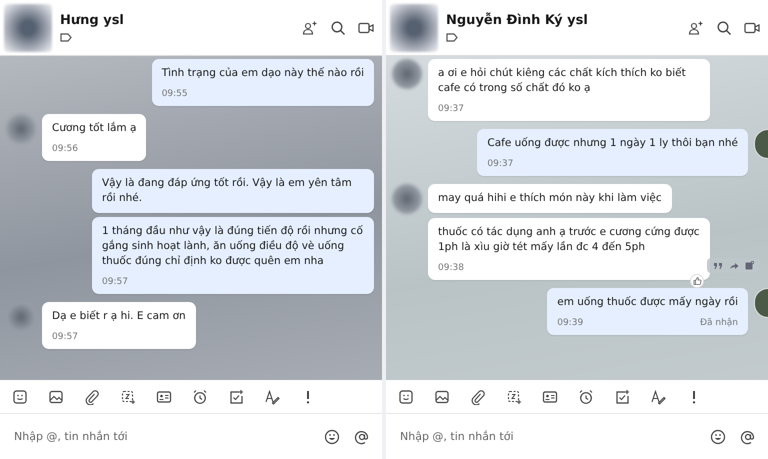  What do you see at coordinates (175, 94) in the screenshot?
I see `message-time: 09:55` at bounding box center [175, 94].